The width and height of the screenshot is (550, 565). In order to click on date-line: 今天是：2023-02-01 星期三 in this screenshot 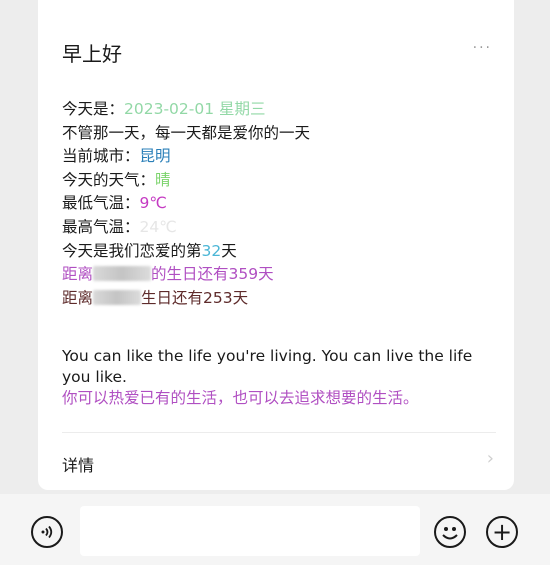, I will do `click(164, 109)`.